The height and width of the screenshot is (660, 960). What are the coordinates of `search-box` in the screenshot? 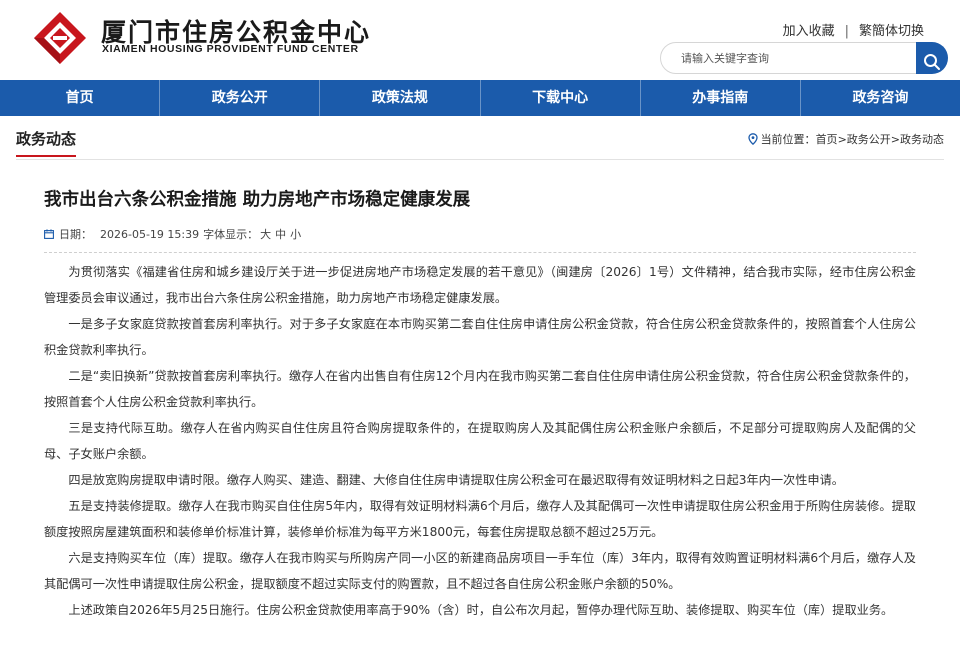 It's located at (804, 58).